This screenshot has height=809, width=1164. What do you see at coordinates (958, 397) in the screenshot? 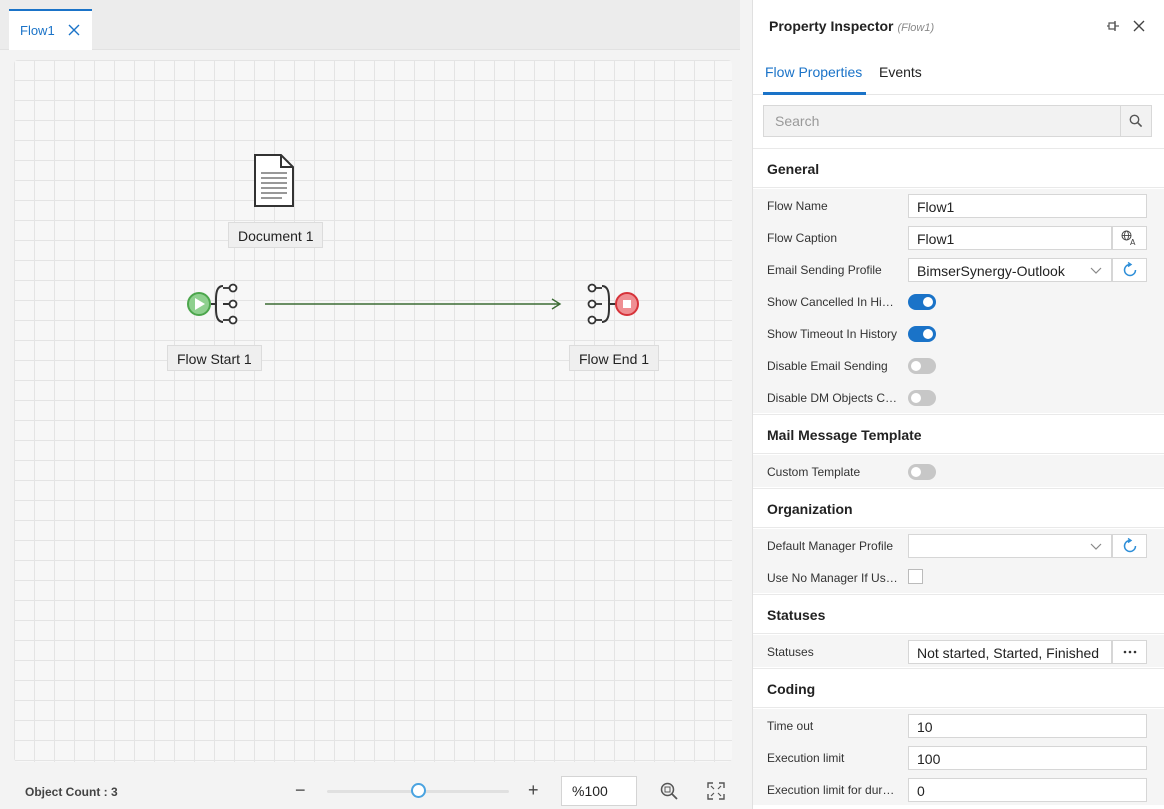
I see `prop-disable-dm: Disable DM Objects Cache` at bounding box center [958, 397].